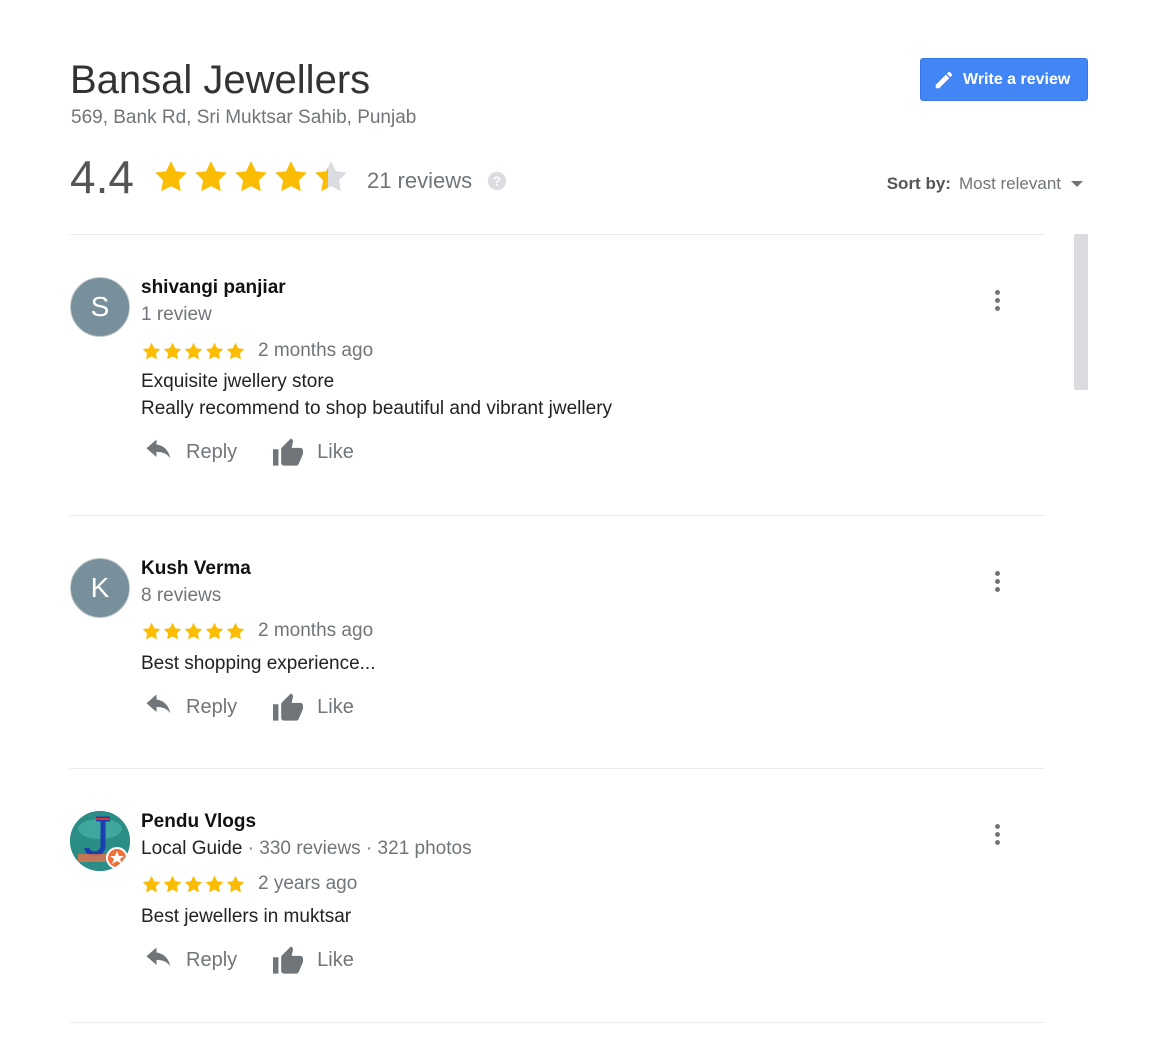 Image resolution: width=1153 pixels, height=1039 pixels. Describe the element at coordinates (220, 80) in the screenshot. I see `business-name: Bansal Jewellers` at that location.